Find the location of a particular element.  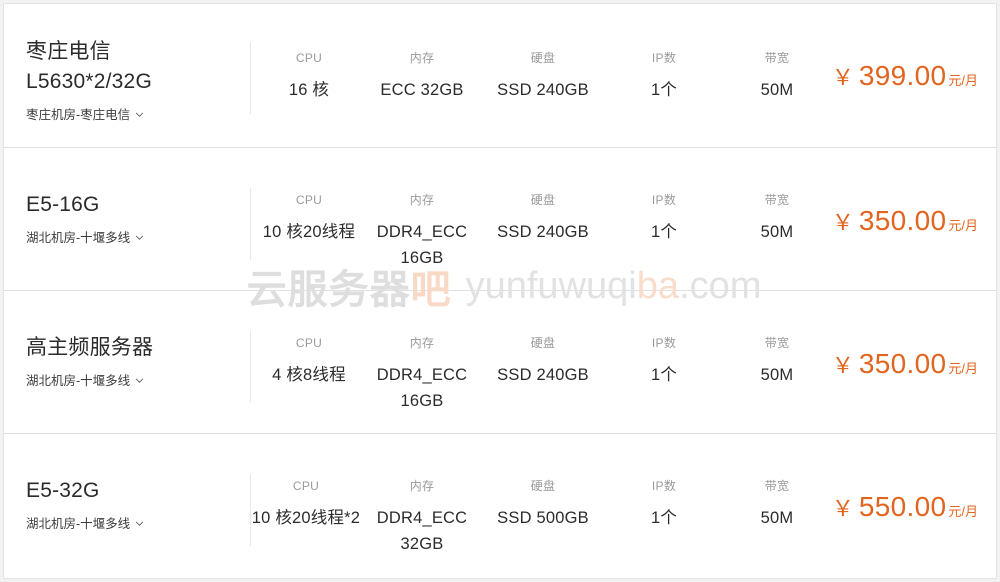

spec-memory-value: ECC 32GB is located at coordinates (422, 90).